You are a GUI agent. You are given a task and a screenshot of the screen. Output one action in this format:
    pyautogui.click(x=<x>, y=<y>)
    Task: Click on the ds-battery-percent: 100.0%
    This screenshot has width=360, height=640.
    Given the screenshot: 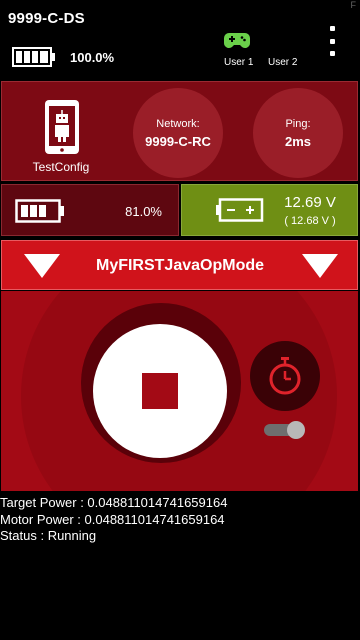 What is the action you would take?
    pyautogui.click(x=92, y=57)
    